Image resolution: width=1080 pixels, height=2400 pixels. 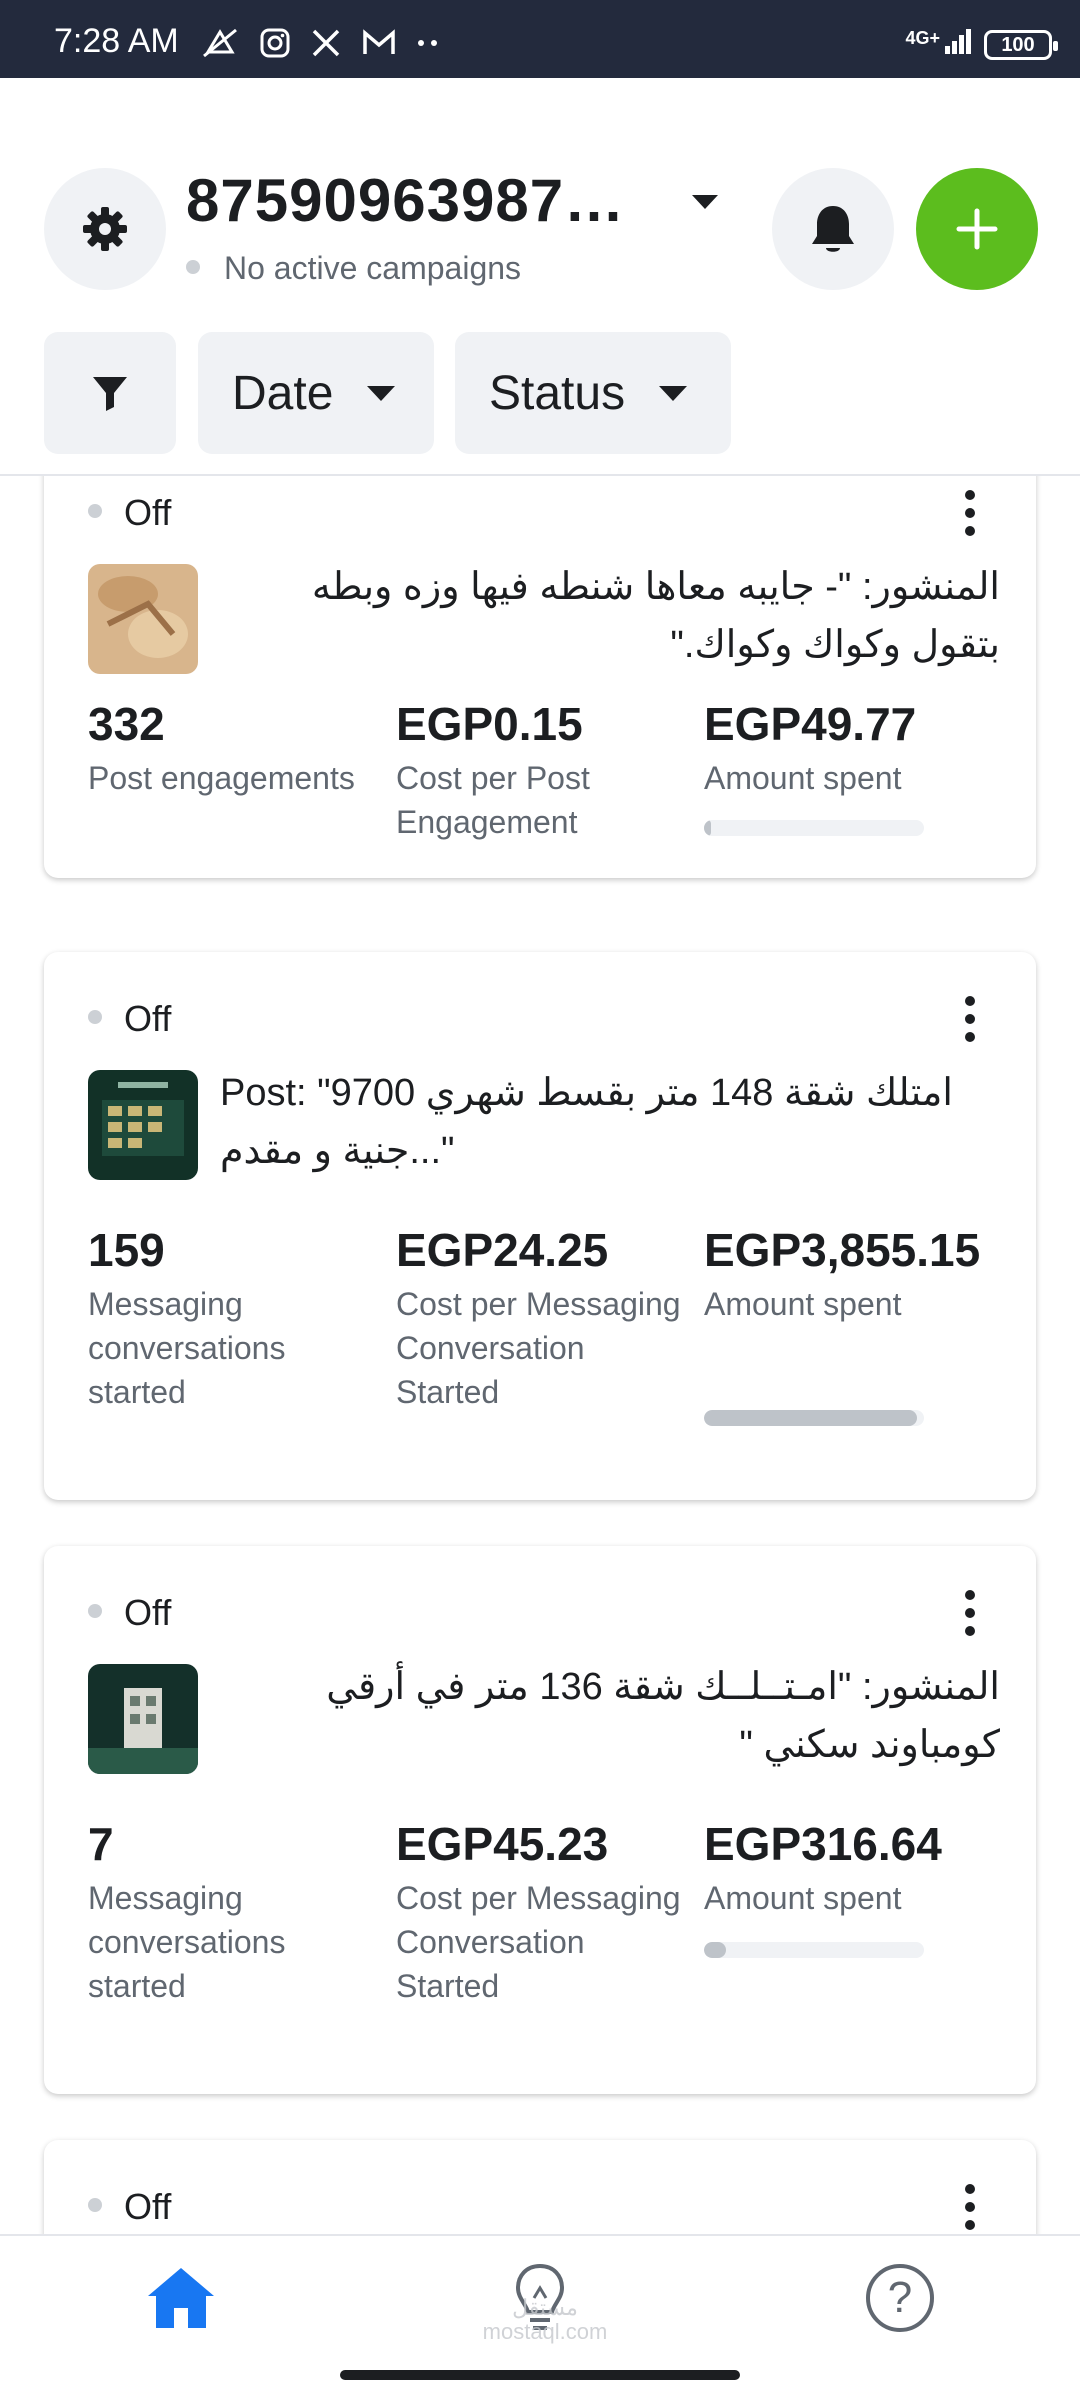 I want to click on signal-icon, so click(x=960, y=40).